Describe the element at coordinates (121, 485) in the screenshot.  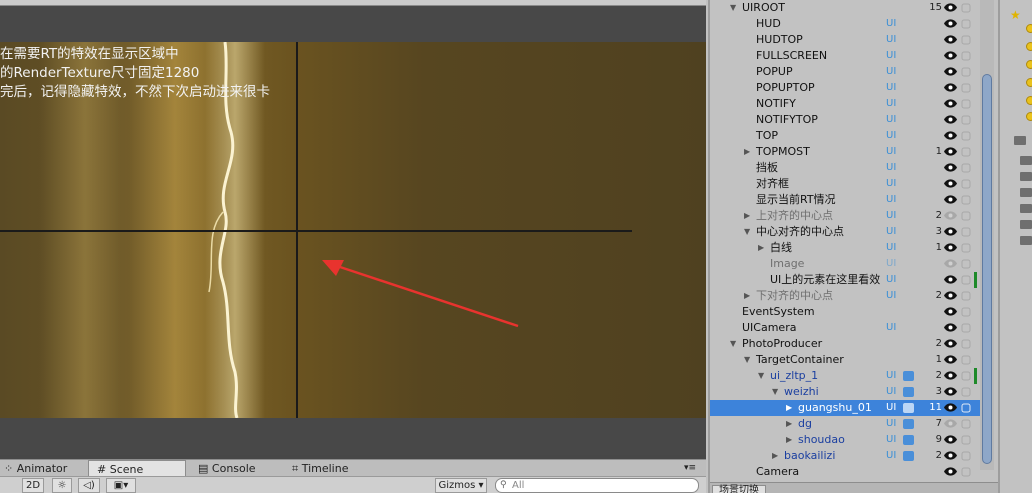
I see `effects-icon: ▣▾` at that location.